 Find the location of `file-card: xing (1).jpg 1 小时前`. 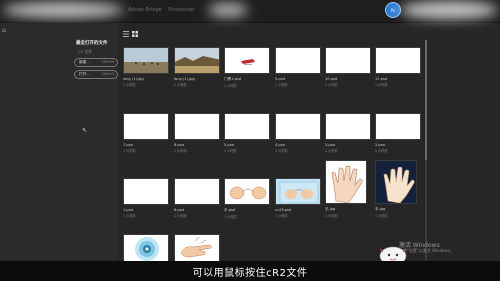

file-card: xing (1).jpg 1 小时前 is located at coordinates (146, 67).